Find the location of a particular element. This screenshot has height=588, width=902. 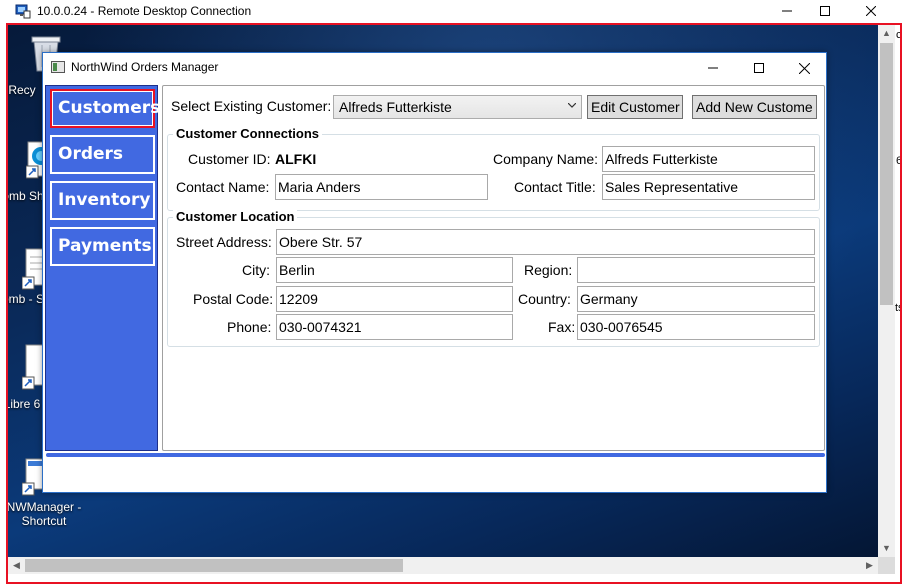

customer-location-title: Customer Location is located at coordinates (235, 217).